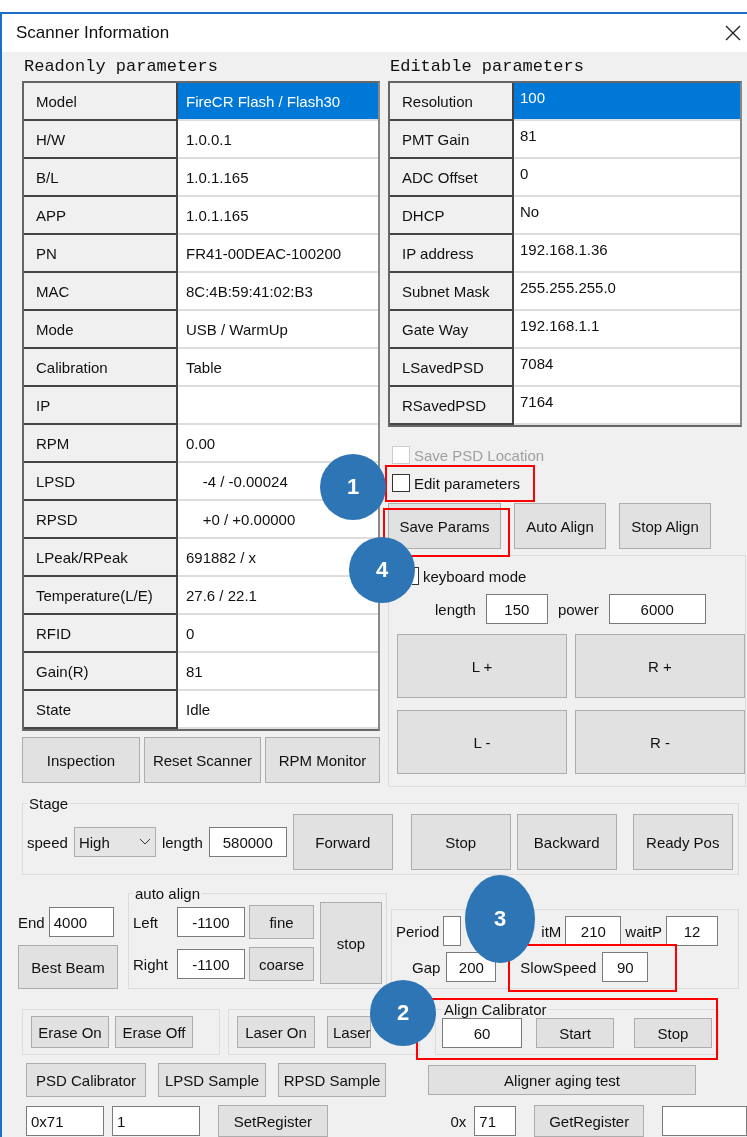  What do you see at coordinates (49, 803) in the screenshot?
I see `group-title: Stage` at bounding box center [49, 803].